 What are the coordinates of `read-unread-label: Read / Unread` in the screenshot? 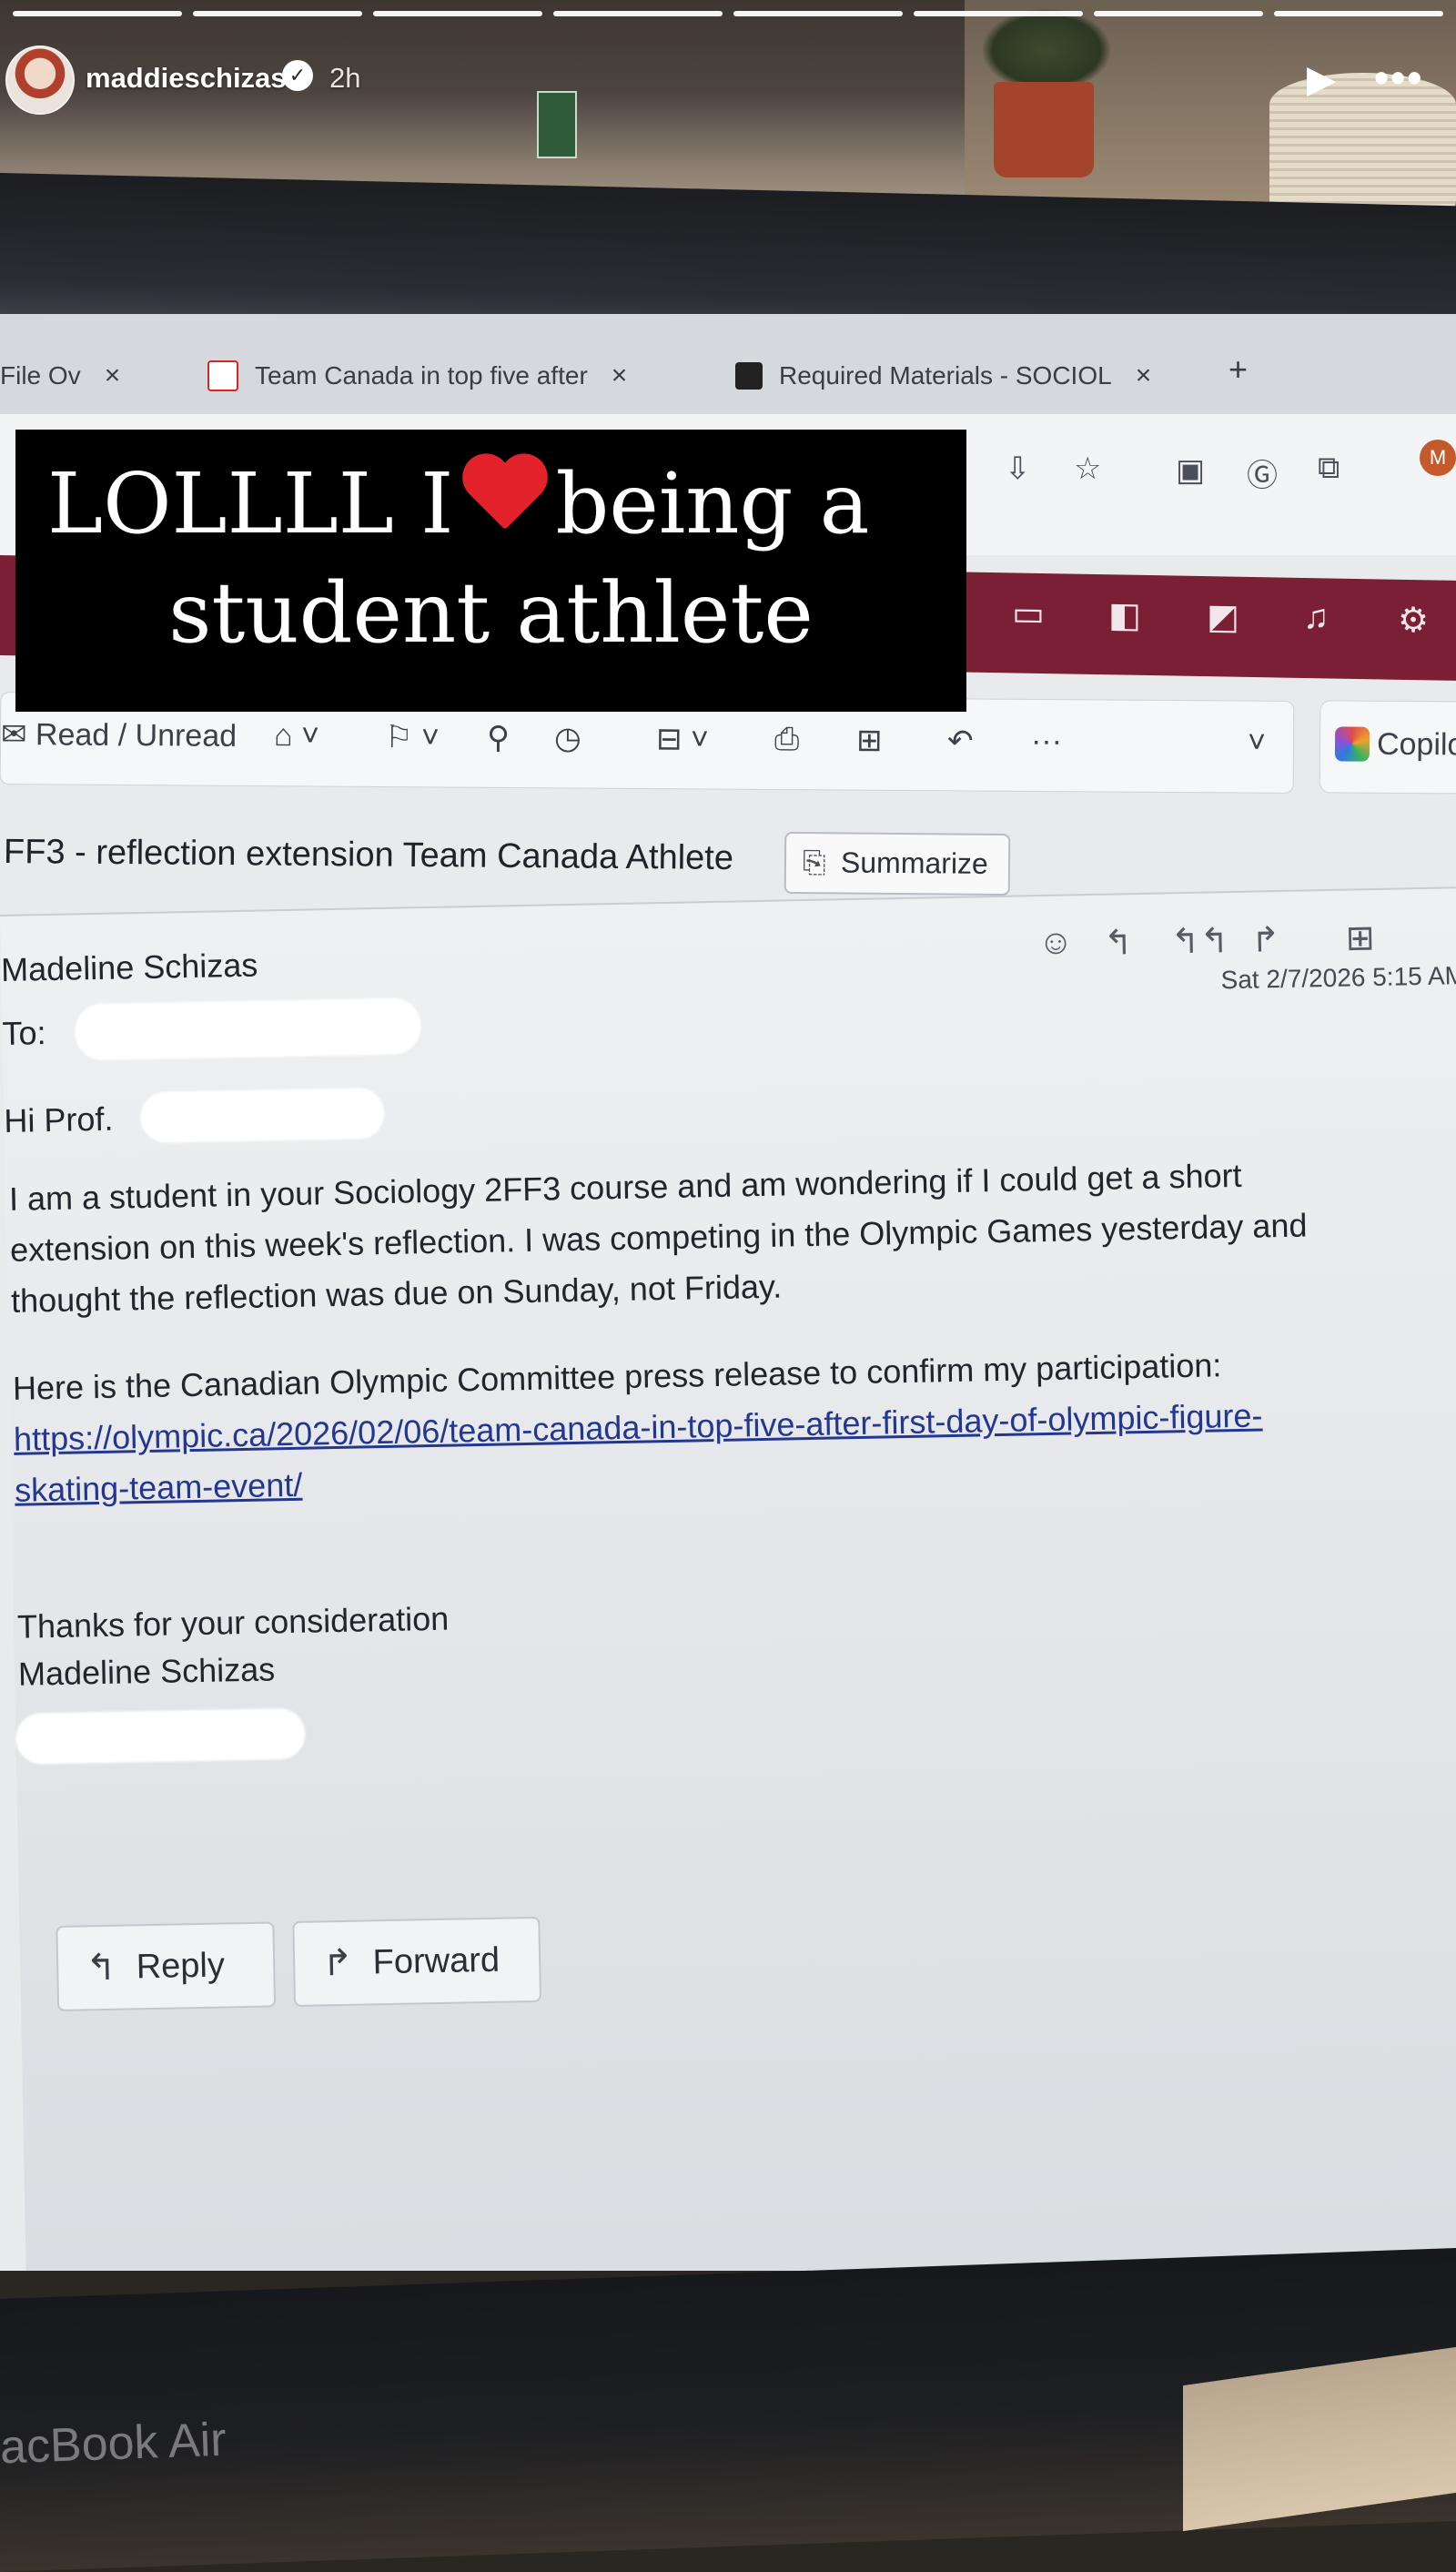 It's located at (136, 735).